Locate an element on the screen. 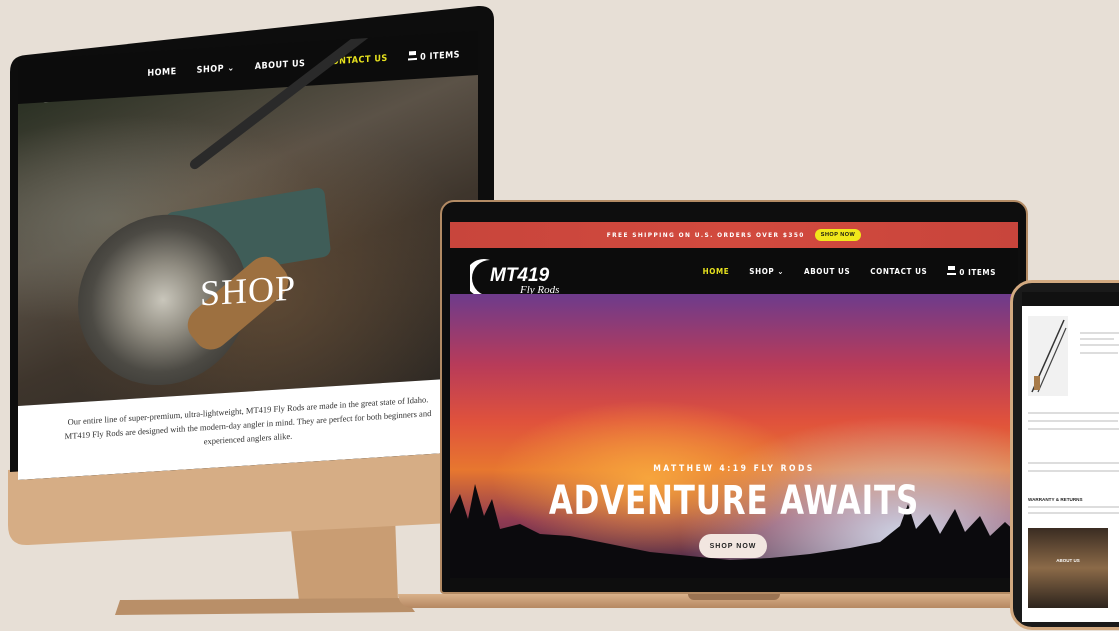 This screenshot has width=1119, height=631. about-us-image: ABOUT US is located at coordinates (1068, 568).